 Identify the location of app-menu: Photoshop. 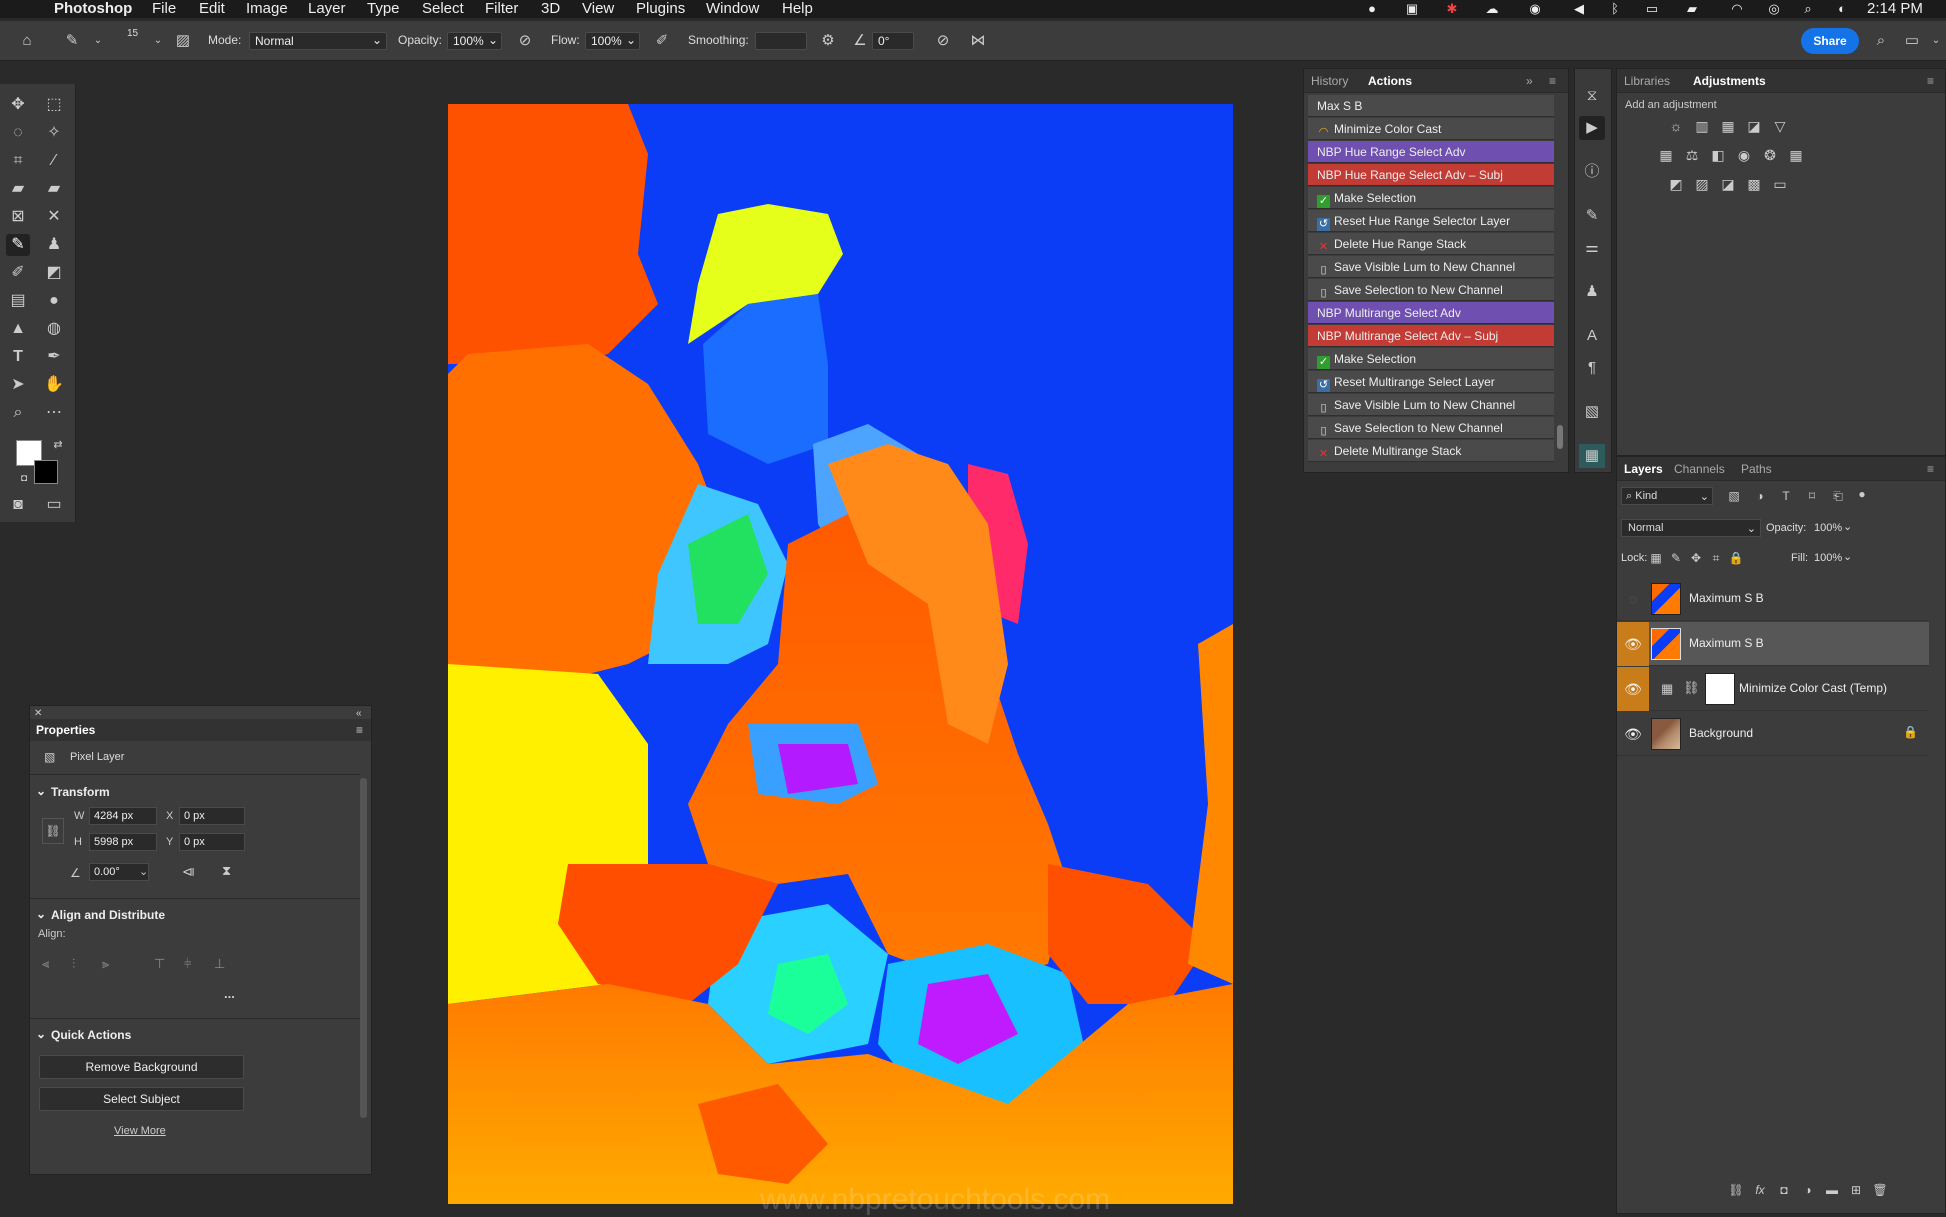
(93, 9).